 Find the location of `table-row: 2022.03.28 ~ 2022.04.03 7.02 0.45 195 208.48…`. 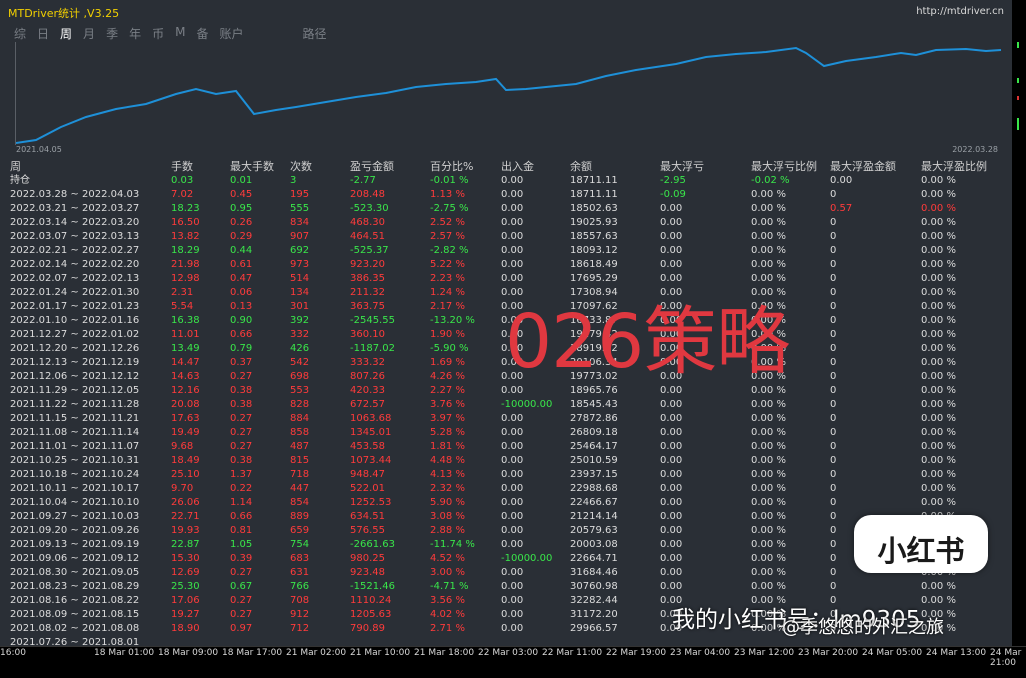

table-row: 2022.03.28 ~ 2022.04.03 7.02 0.45 195 208.48… is located at coordinates (506, 195).